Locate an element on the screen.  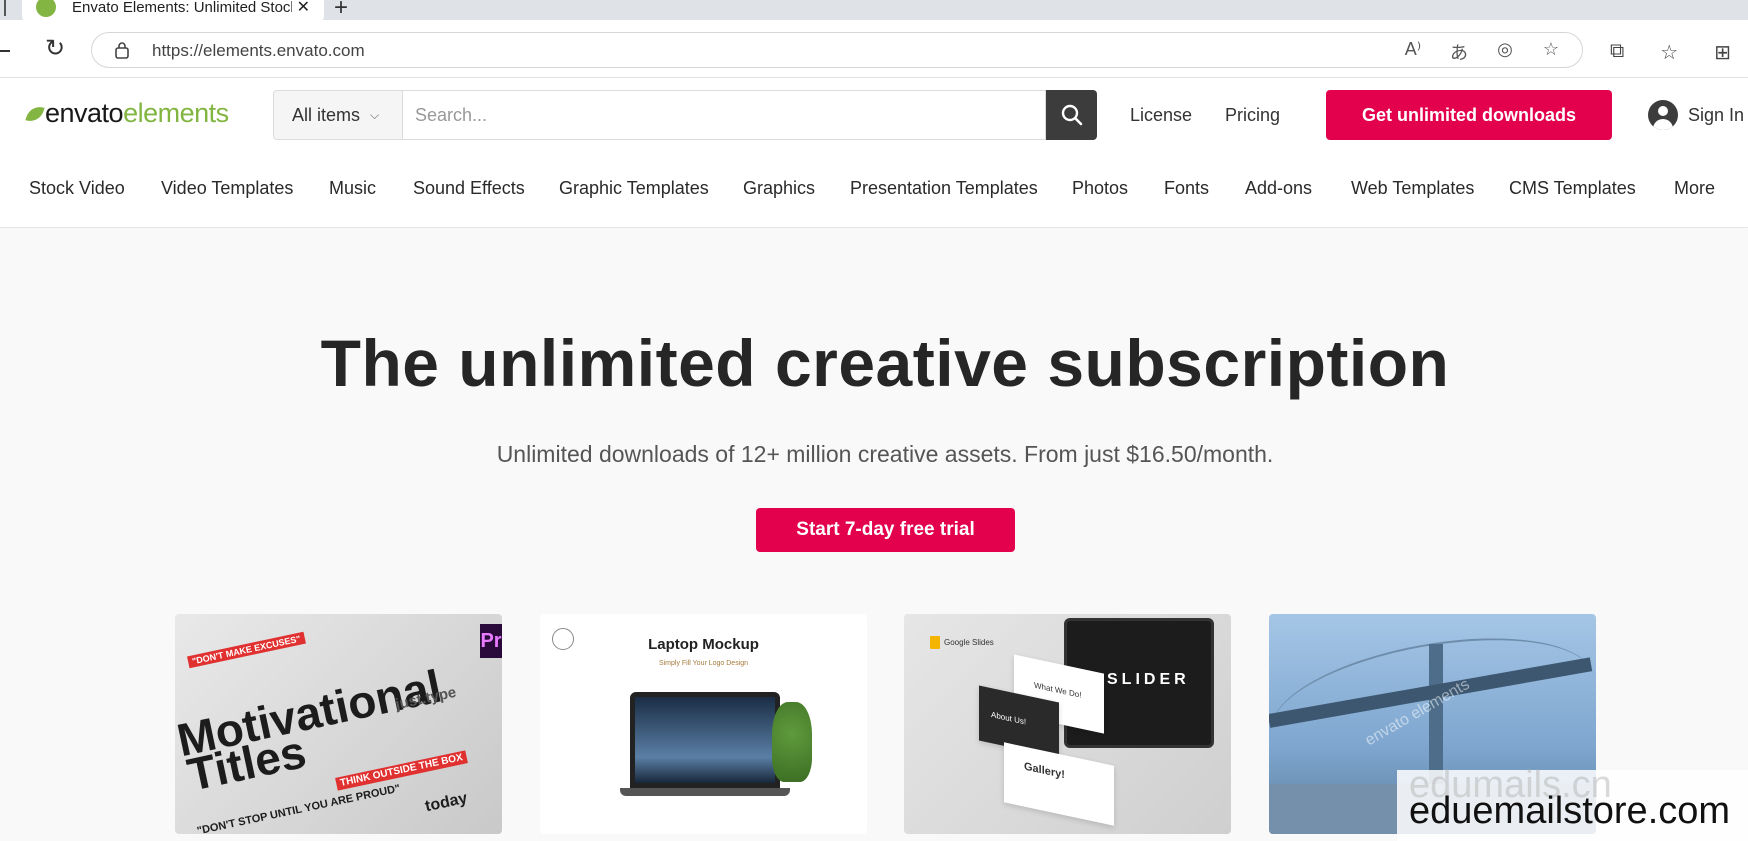
category-filter-dropdown: All items ⌵ is located at coordinates (338, 115).